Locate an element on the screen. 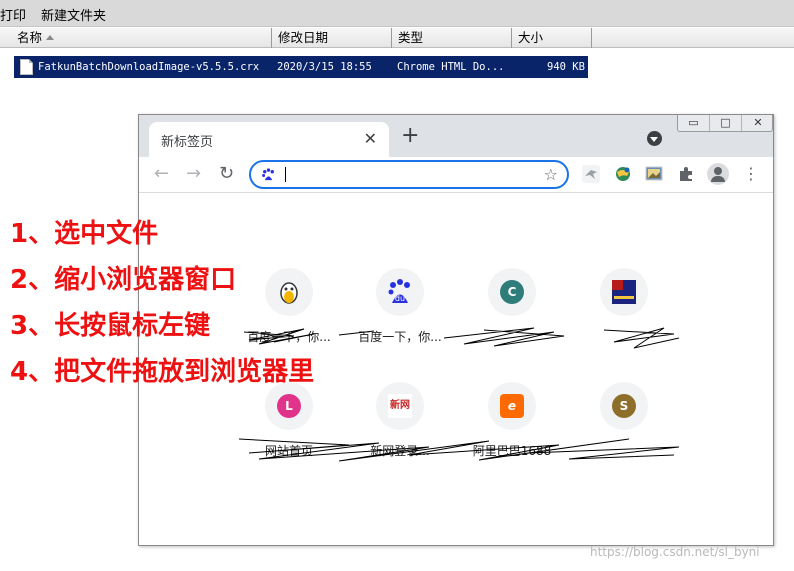 The height and width of the screenshot is (571, 794). window-controls: ▭ □ ✕ is located at coordinates (725, 123).